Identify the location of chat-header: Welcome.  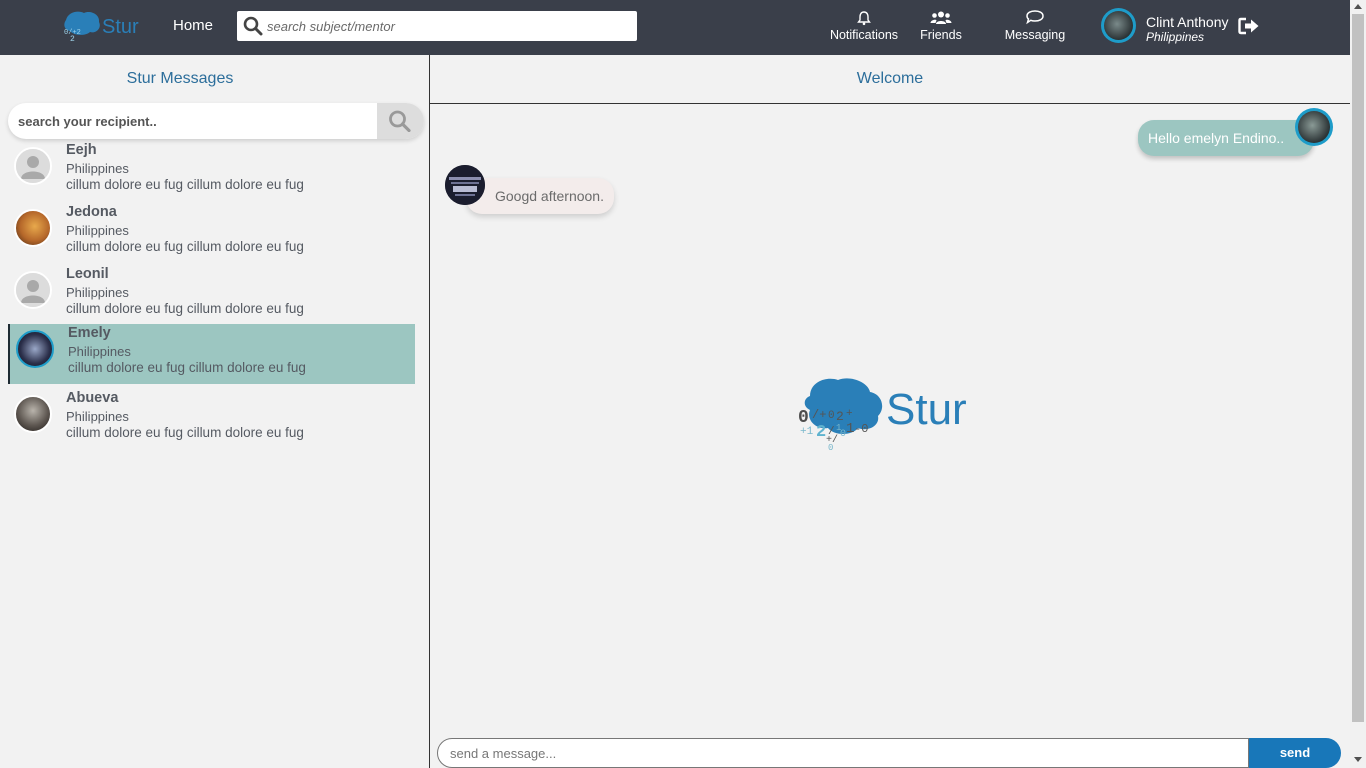
(890, 79).